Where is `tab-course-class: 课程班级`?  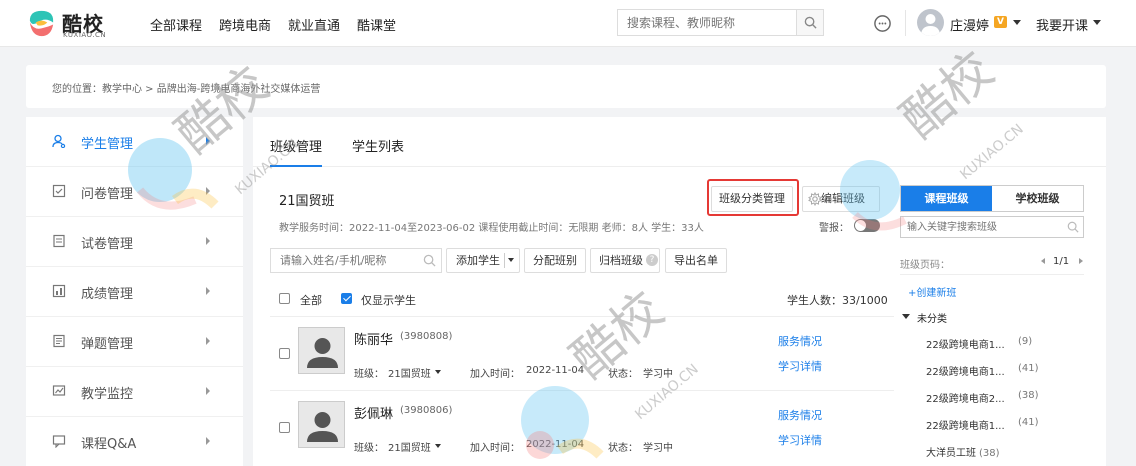
tab-course-class: 课程班级 is located at coordinates (946, 198).